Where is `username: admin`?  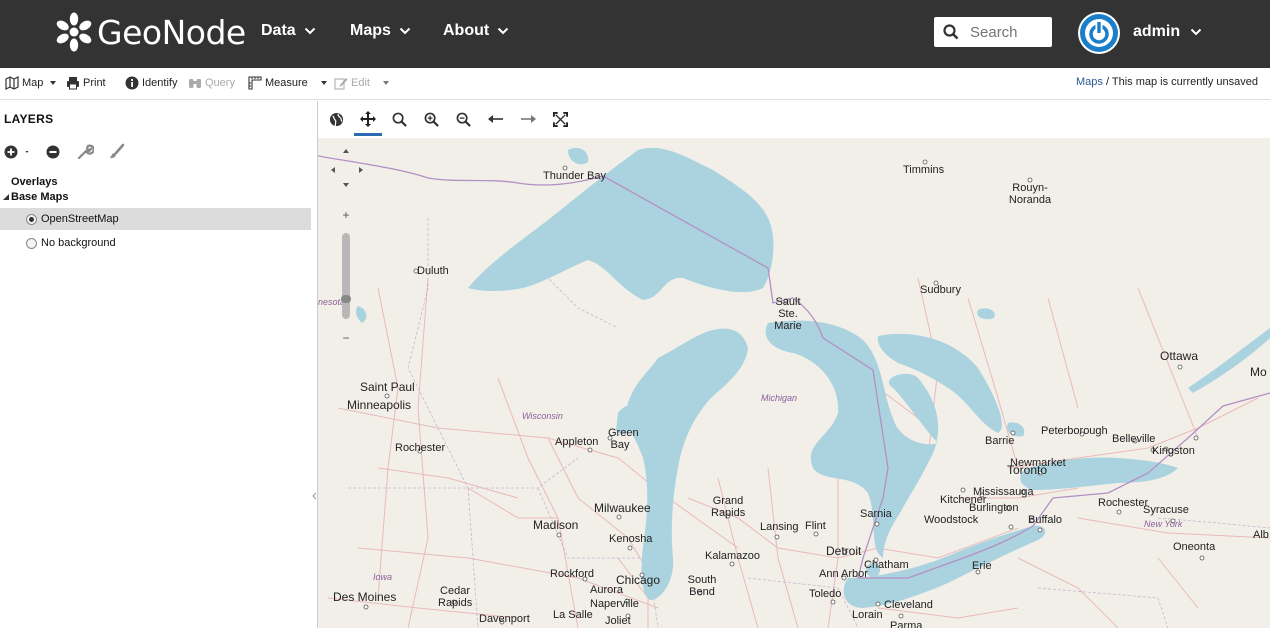 username: admin is located at coordinates (1157, 31).